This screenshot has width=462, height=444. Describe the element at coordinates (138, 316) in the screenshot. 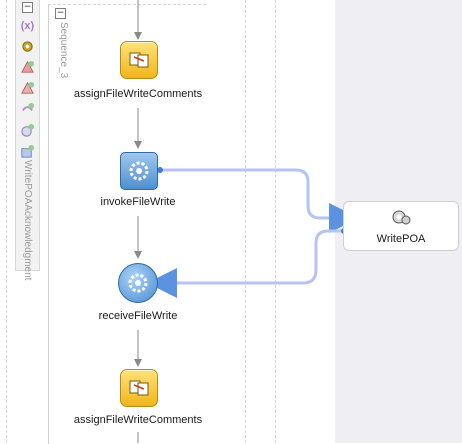

I see `activity-label: receiveFileWrite` at that location.